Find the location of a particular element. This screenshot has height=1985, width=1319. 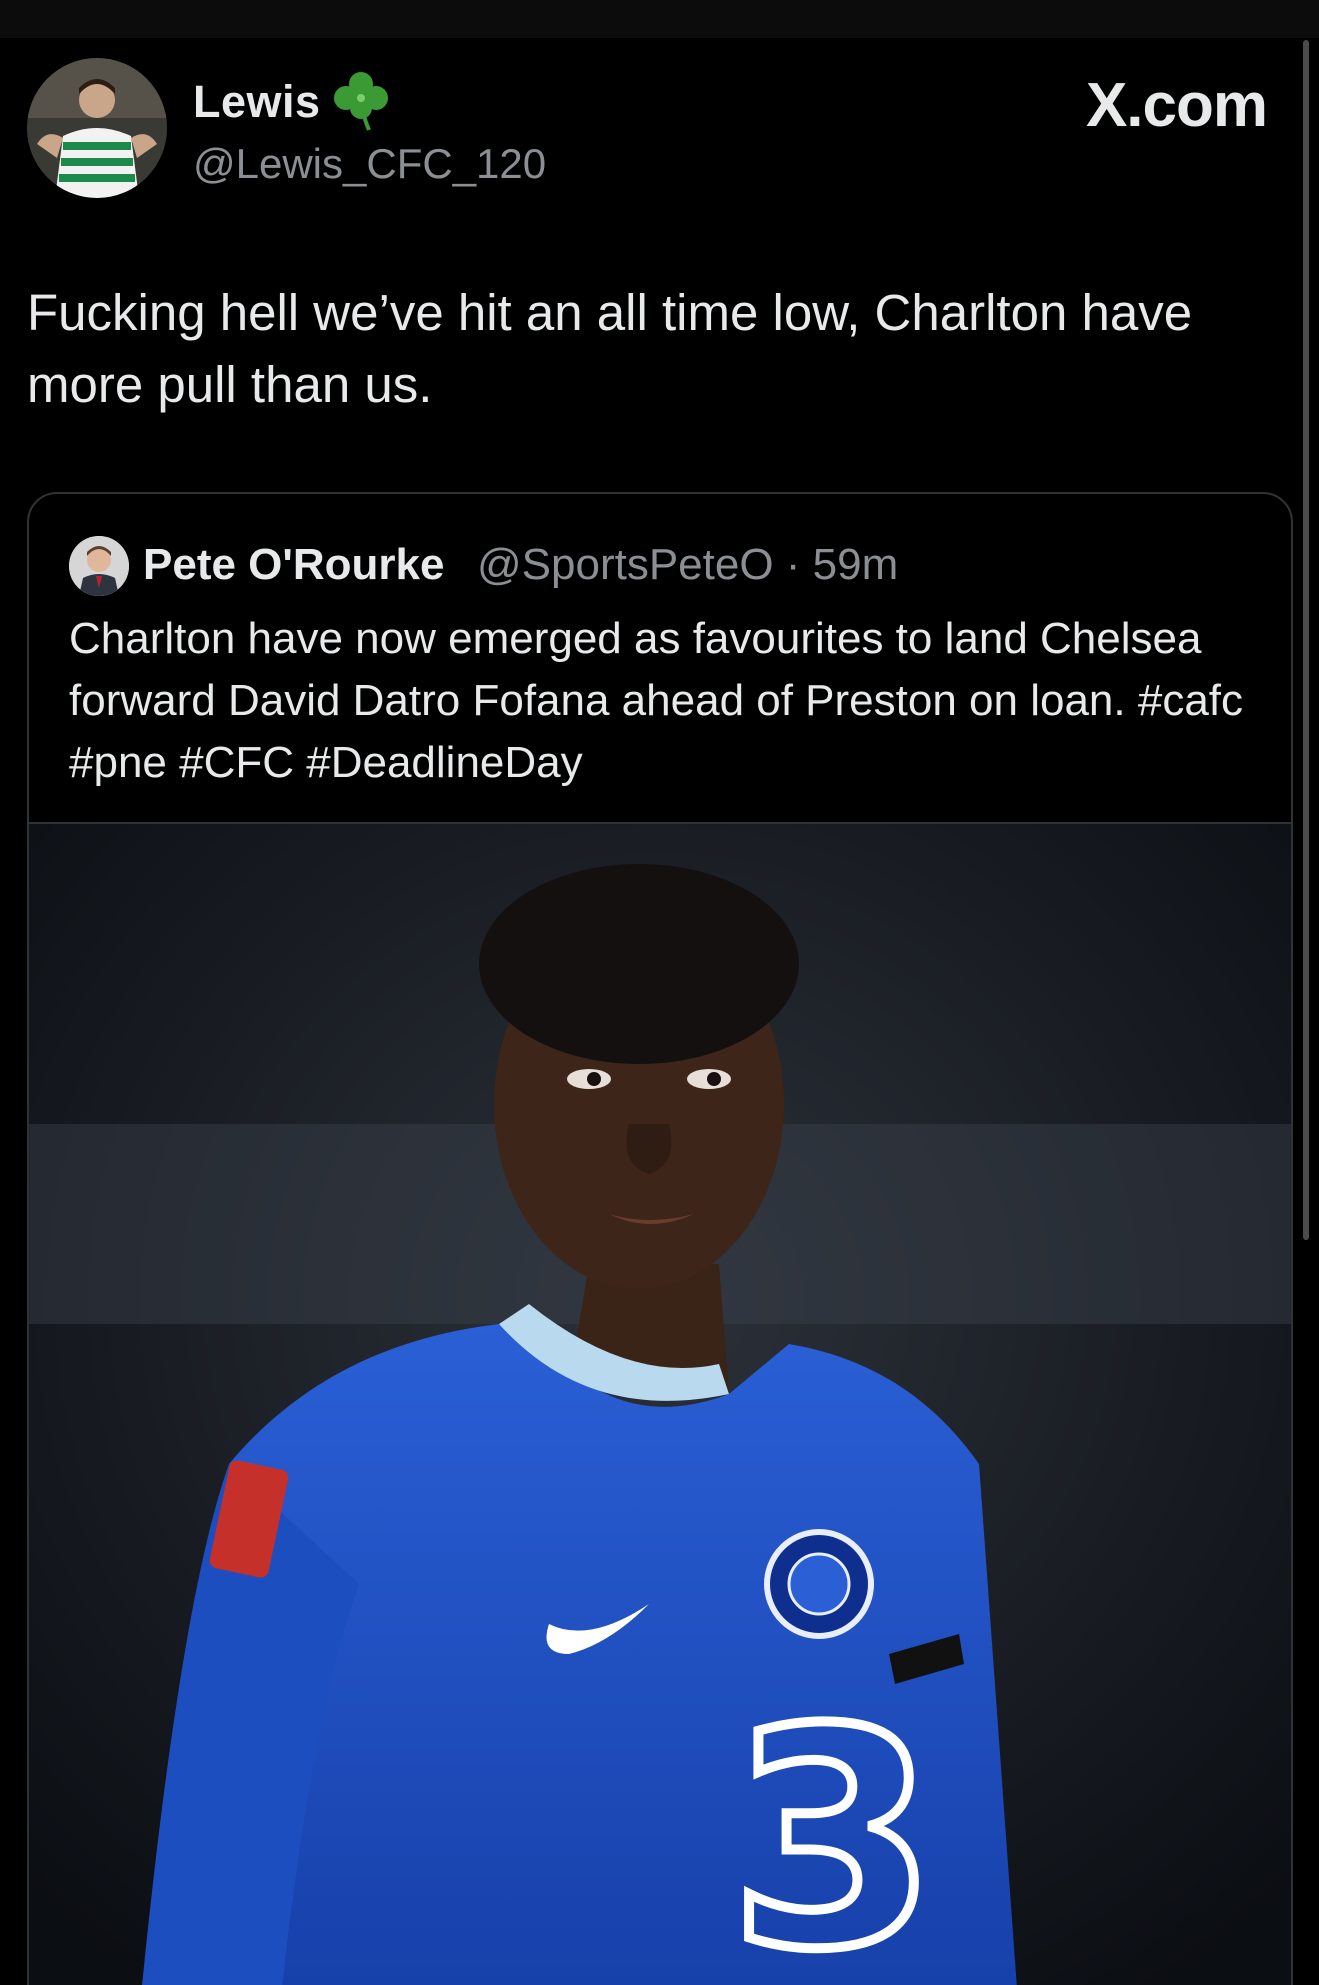

scrollbar is located at coordinates (1306, 640).